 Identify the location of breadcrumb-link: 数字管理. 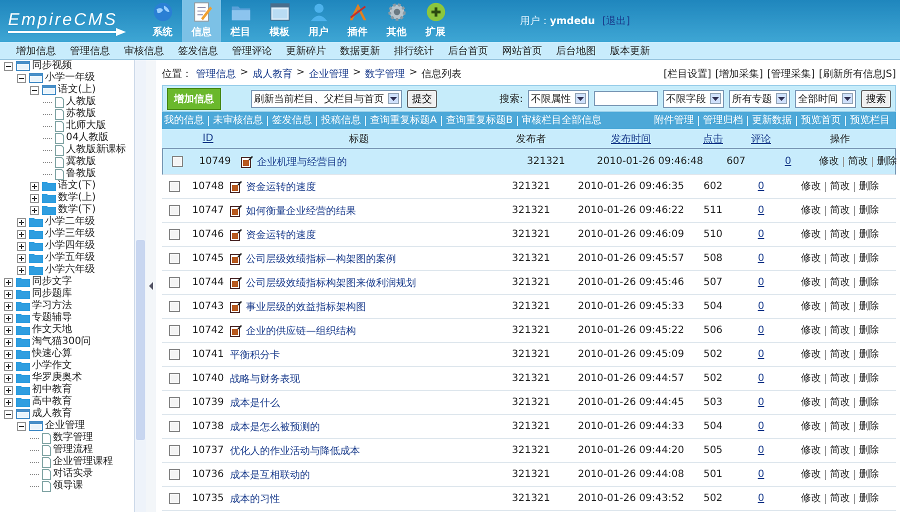
(385, 74).